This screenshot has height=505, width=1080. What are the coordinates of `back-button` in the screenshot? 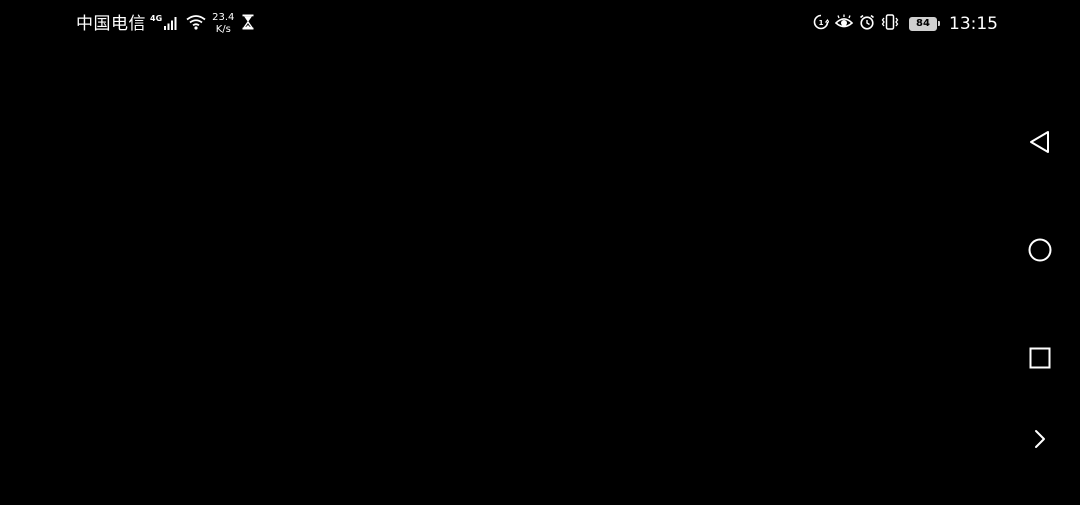 It's located at (1040, 144).